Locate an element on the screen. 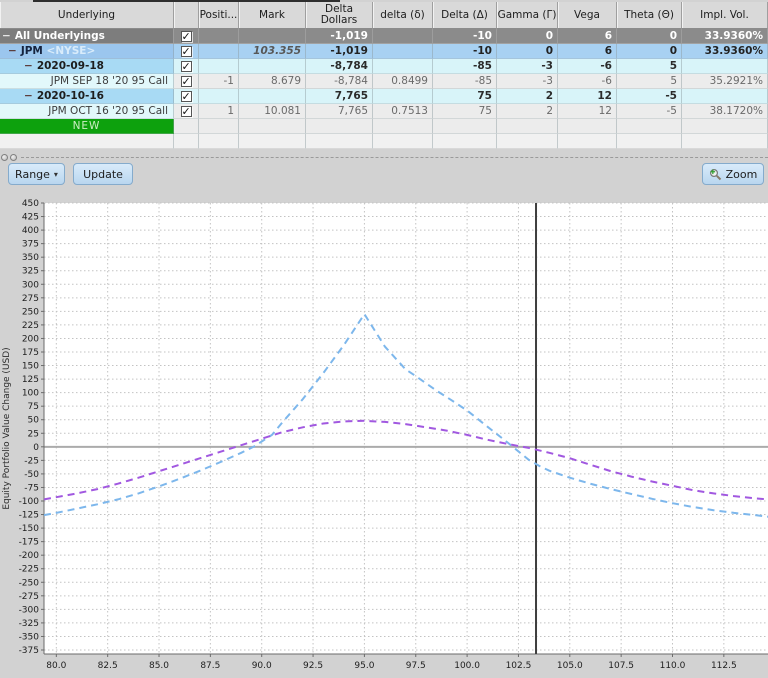 The width and height of the screenshot is (768, 678). vega-cell: 12 is located at coordinates (587, 111).